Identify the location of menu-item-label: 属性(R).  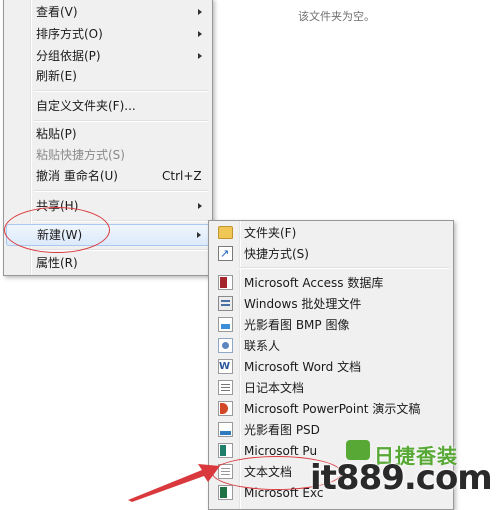
(57, 263).